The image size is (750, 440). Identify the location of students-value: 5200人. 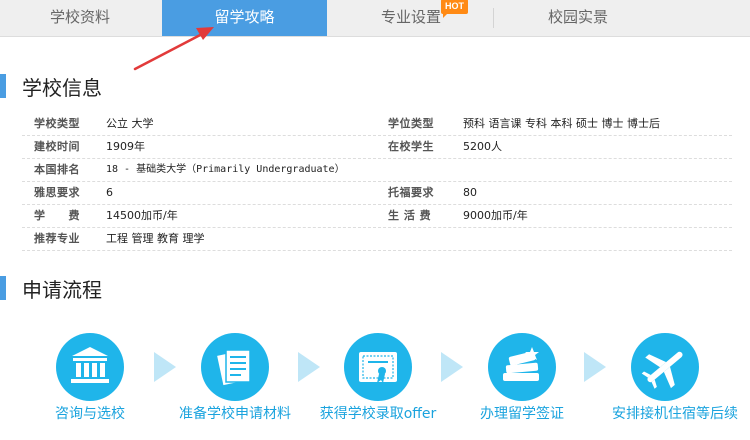
(482, 146).